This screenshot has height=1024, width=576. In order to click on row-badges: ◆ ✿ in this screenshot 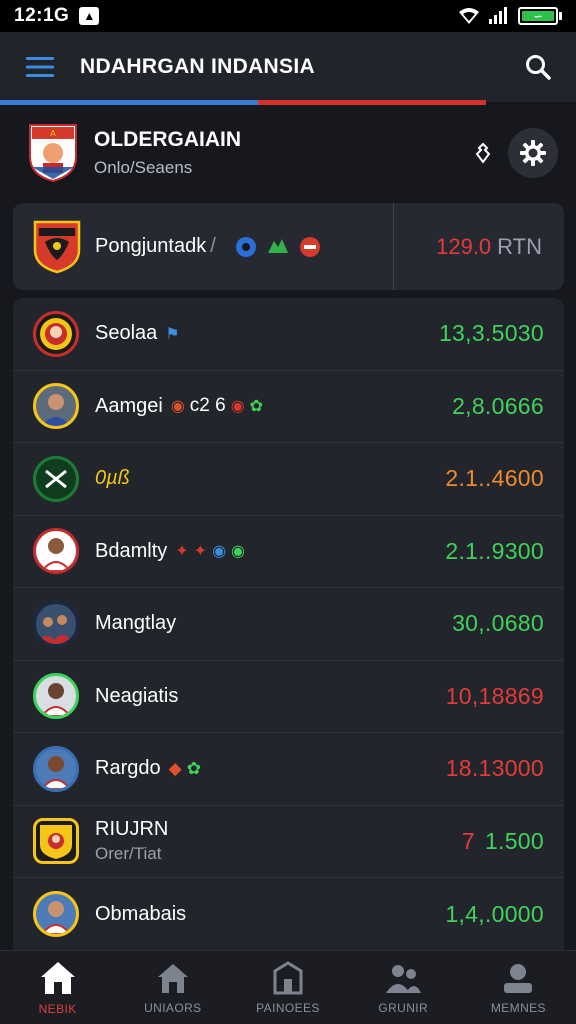, I will do `click(185, 769)`.